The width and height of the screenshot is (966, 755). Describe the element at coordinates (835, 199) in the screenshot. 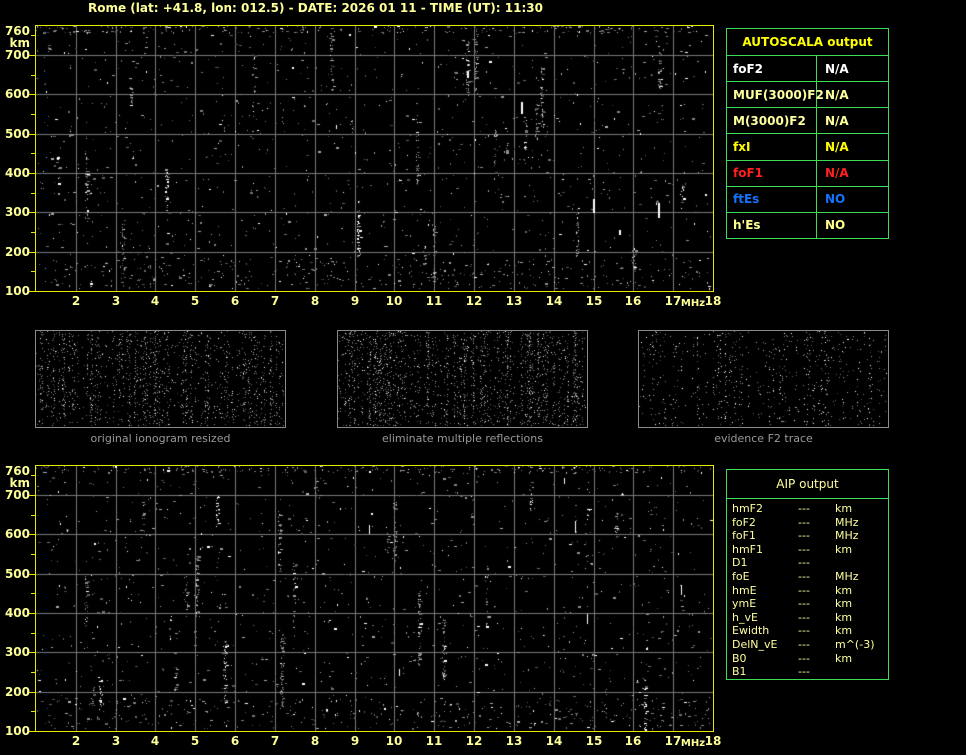

I see `autoscala-row-value: NO` at that location.